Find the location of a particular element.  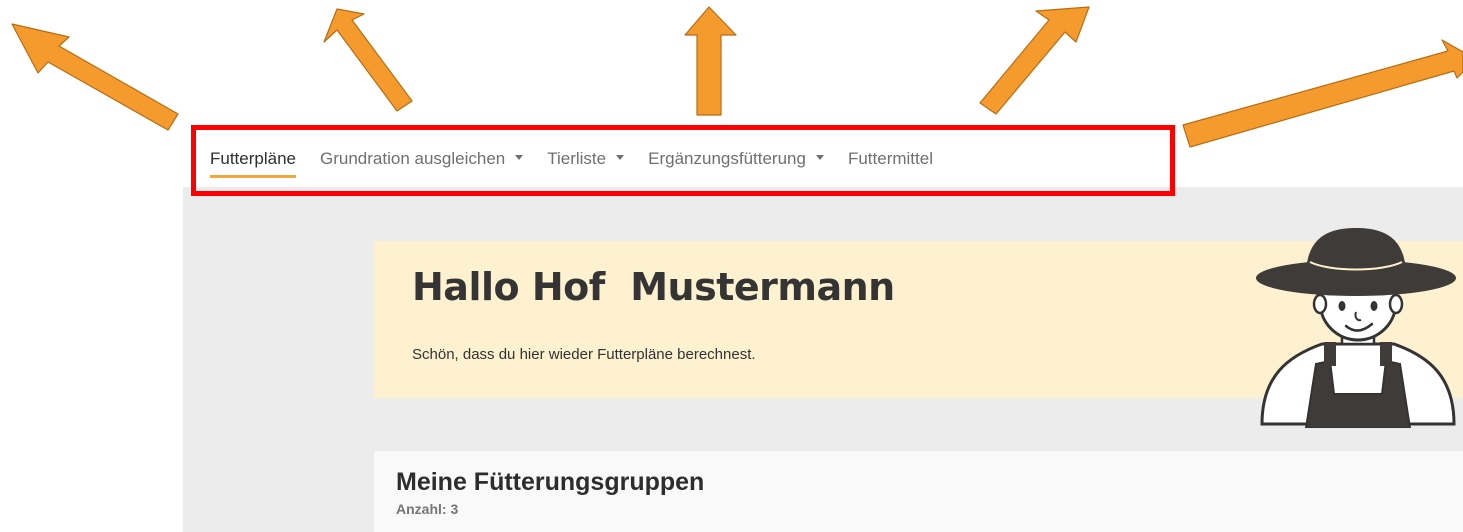

nav-item-futterplaene: Futterpläne is located at coordinates (253, 159).